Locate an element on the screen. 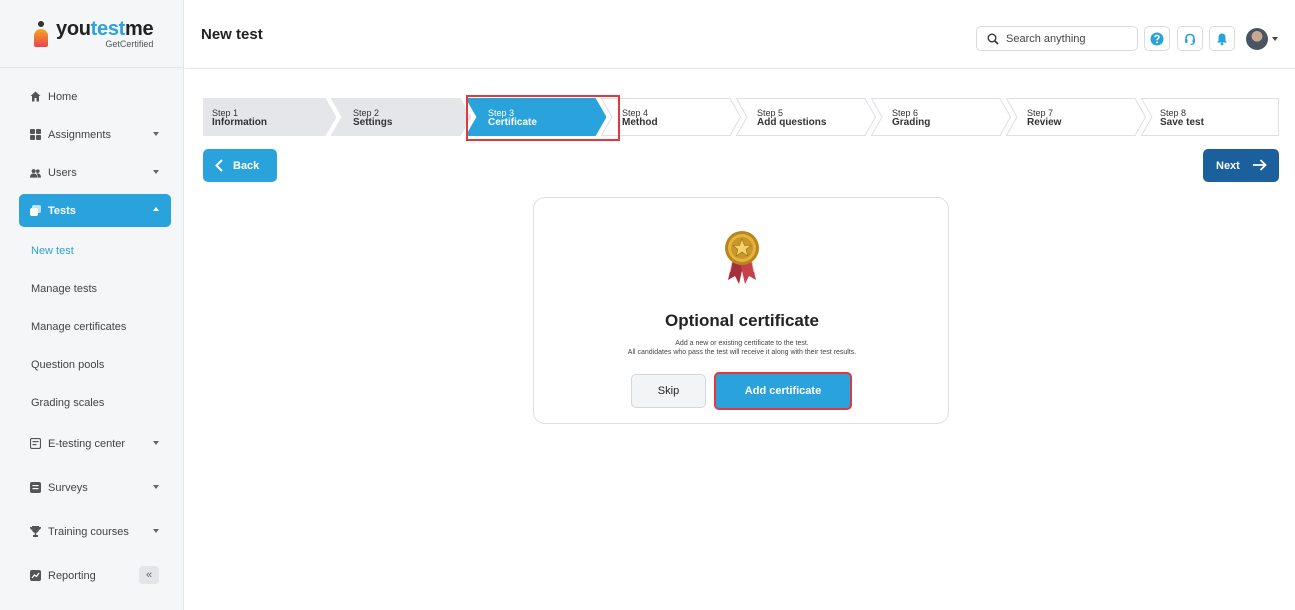  step-label: Method is located at coordinates (640, 122).